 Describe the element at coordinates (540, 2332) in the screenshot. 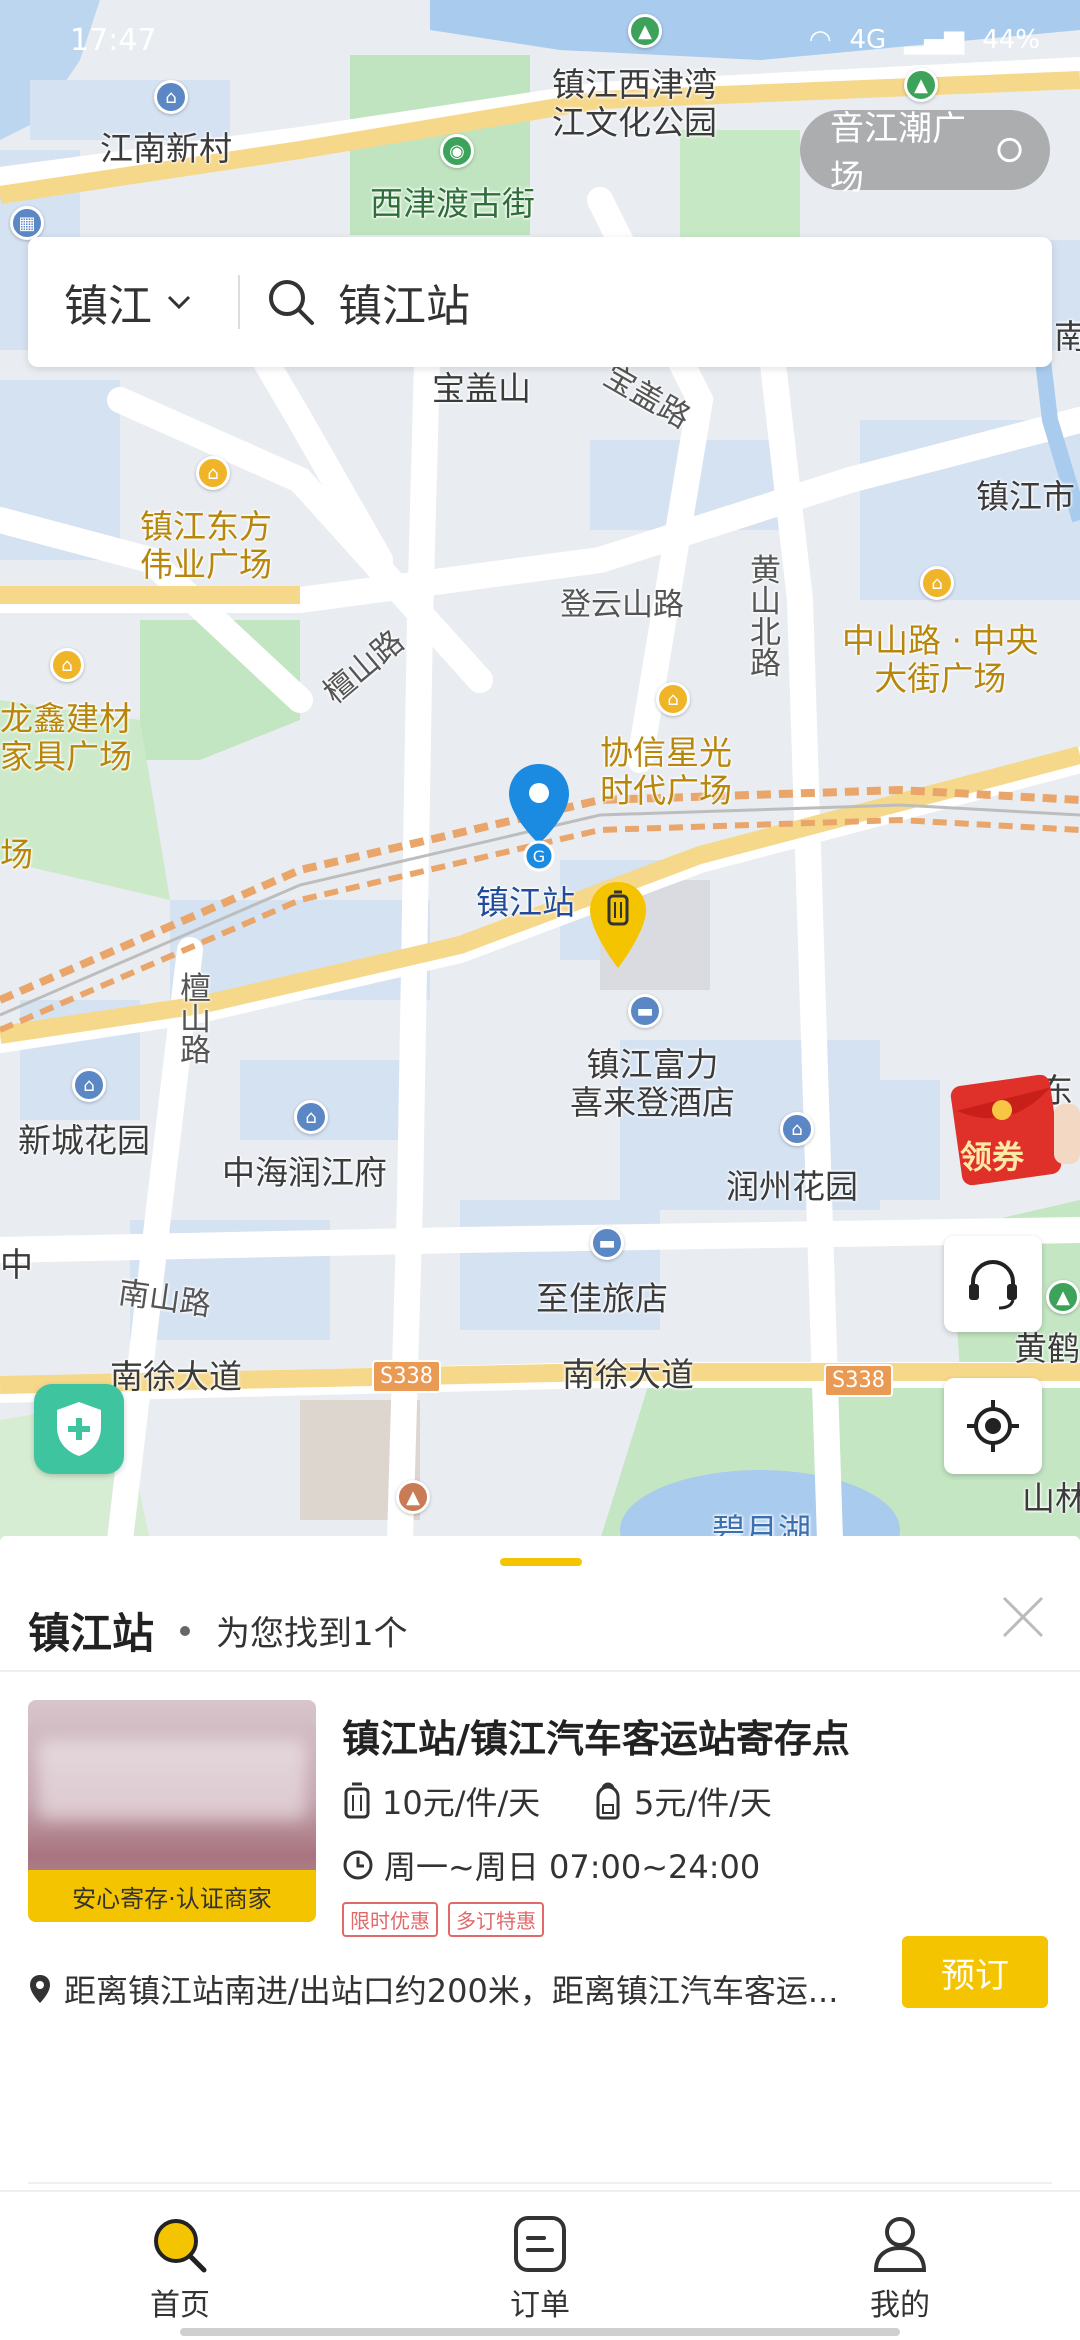

I see `home-indicator` at that location.